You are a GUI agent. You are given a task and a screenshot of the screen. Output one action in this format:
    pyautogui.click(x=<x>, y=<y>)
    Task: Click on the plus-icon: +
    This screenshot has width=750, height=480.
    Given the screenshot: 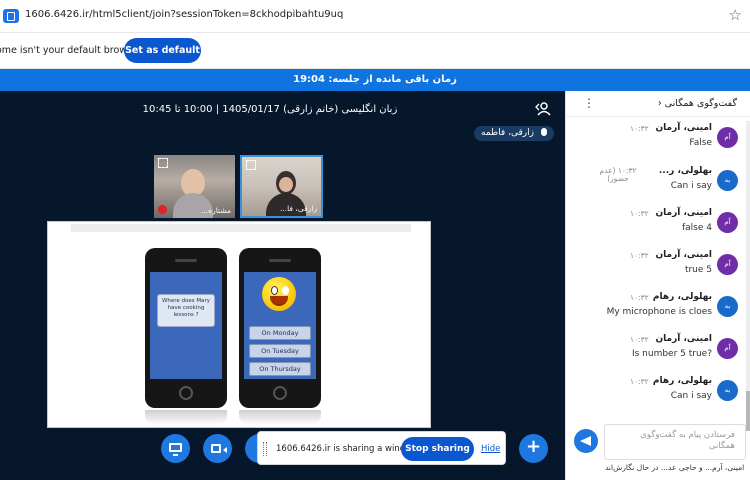 What is the action you would take?
    pyautogui.click(x=534, y=446)
    